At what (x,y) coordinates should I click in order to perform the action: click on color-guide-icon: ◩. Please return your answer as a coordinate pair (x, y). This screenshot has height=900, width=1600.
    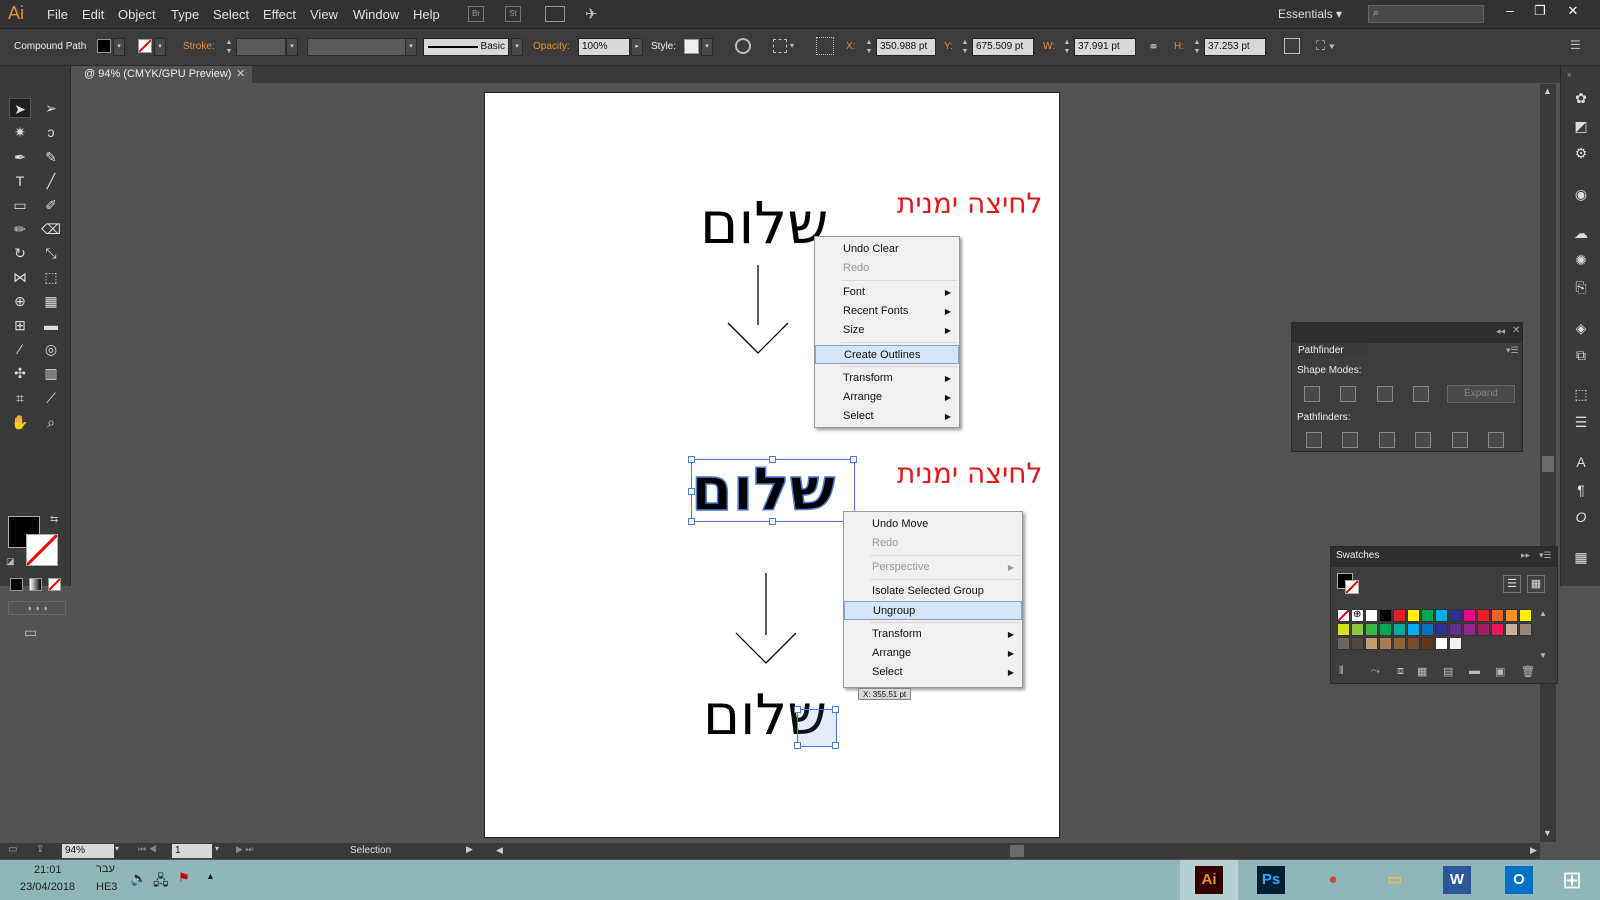
    Looking at the image, I should click on (1581, 126).